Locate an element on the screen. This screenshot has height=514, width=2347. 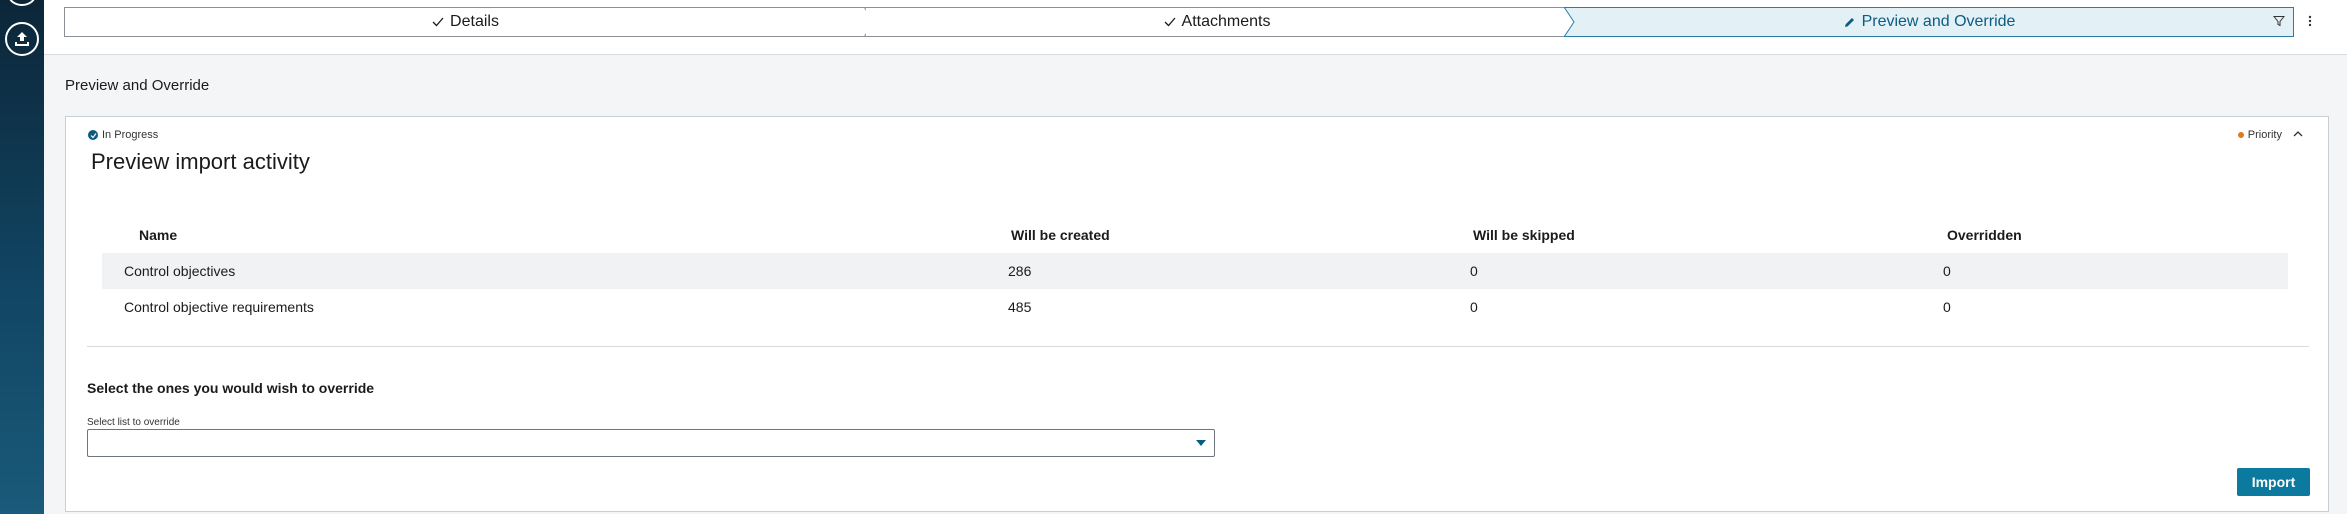
cell-created: 286 is located at coordinates (1020, 271).